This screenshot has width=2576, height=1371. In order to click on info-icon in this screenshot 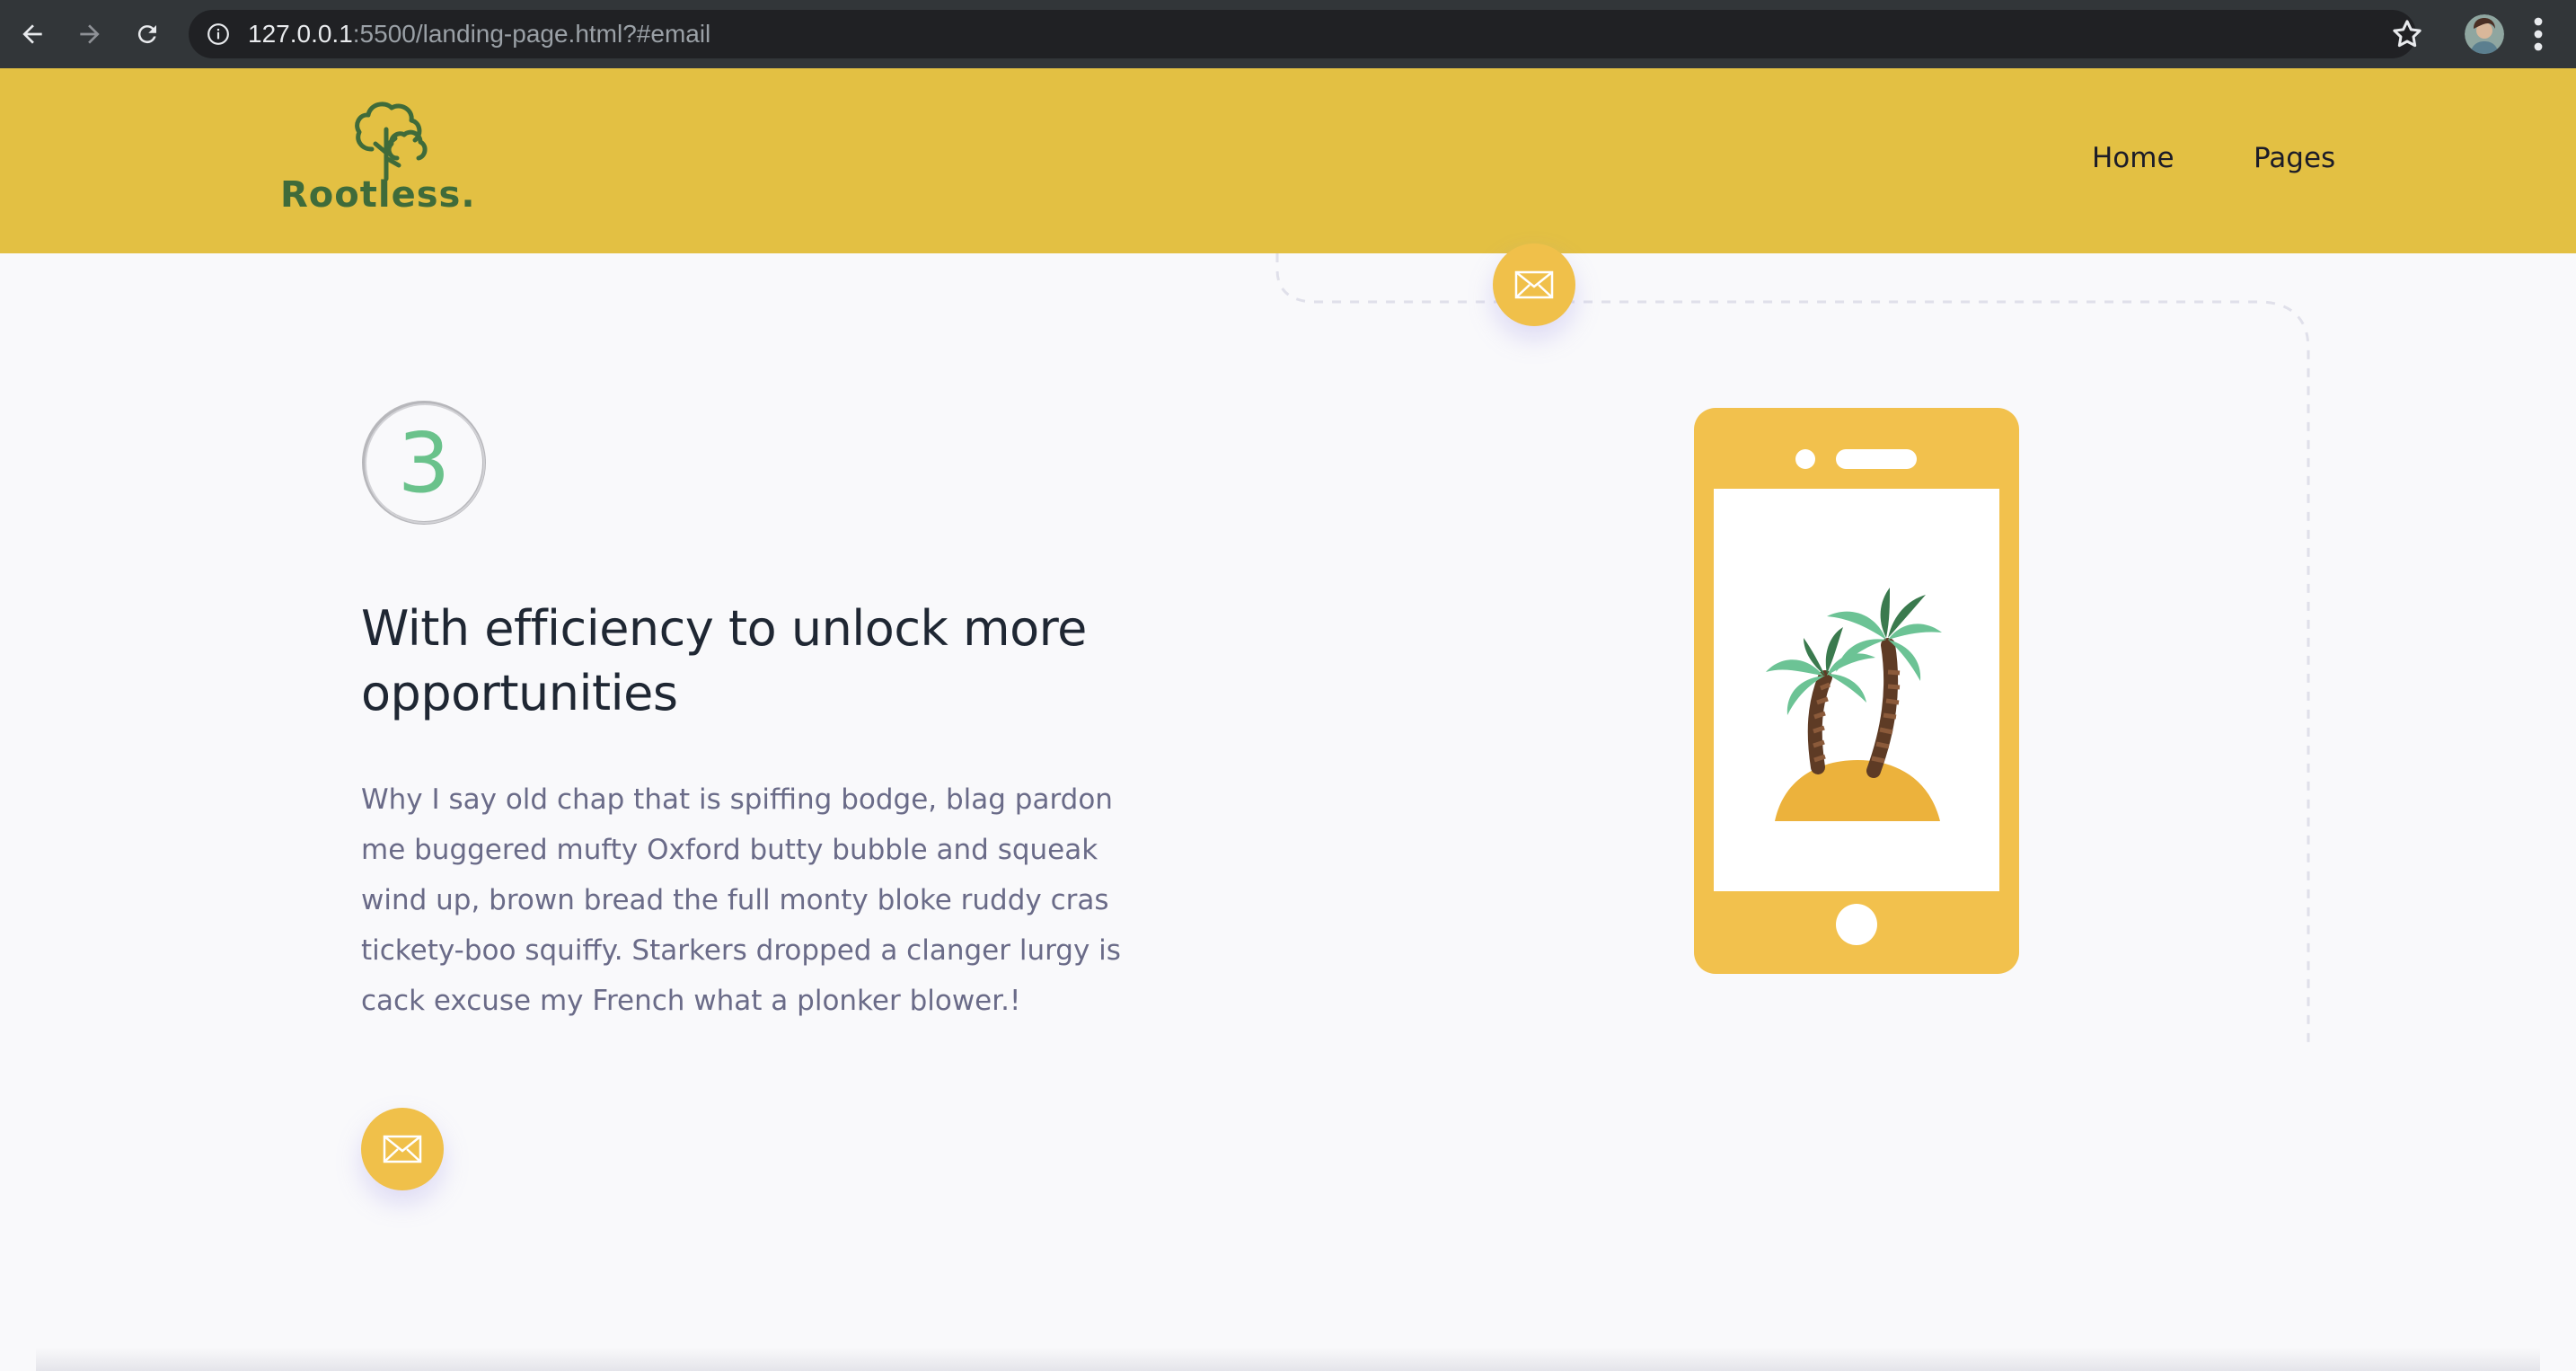, I will do `click(218, 34)`.